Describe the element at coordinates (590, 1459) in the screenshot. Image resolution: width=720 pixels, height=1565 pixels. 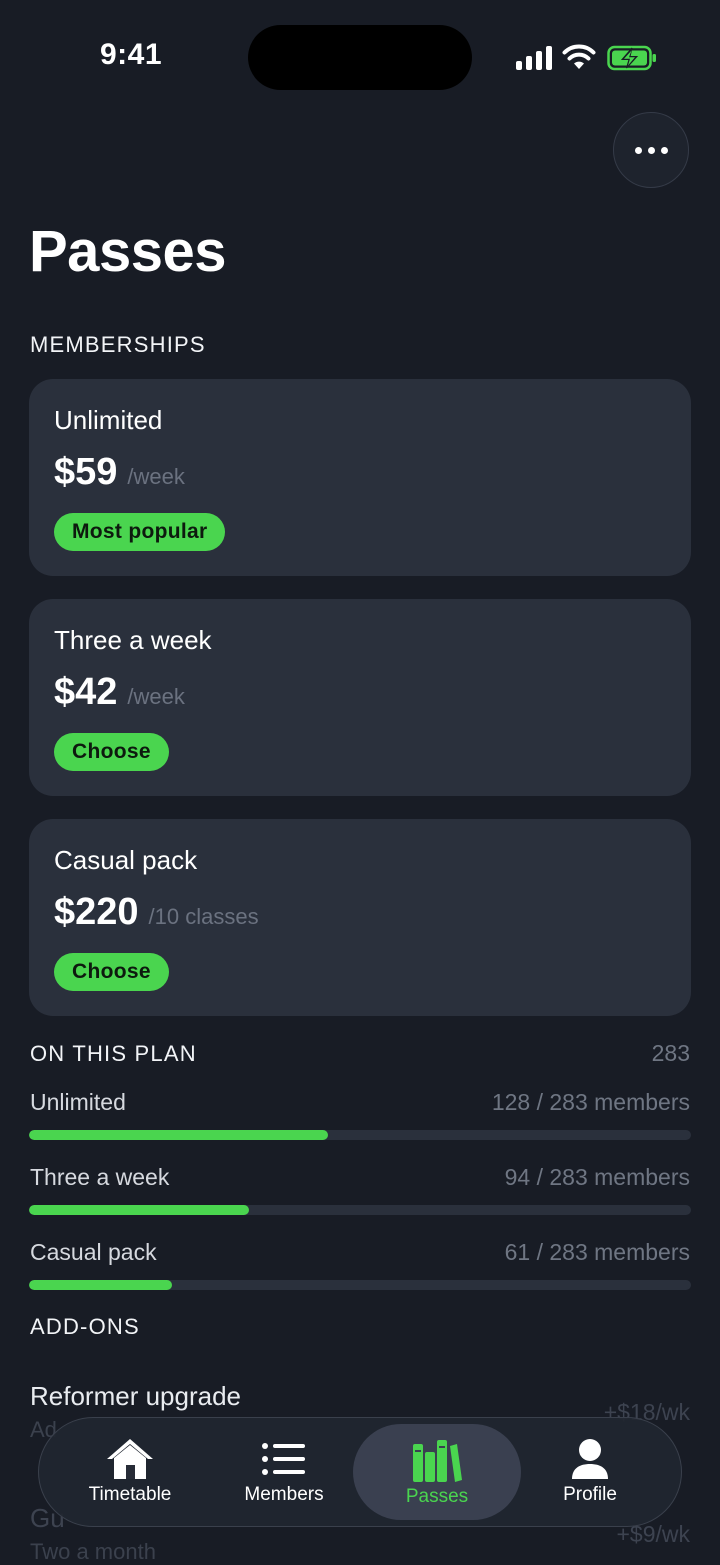
I see `person-icon` at that location.